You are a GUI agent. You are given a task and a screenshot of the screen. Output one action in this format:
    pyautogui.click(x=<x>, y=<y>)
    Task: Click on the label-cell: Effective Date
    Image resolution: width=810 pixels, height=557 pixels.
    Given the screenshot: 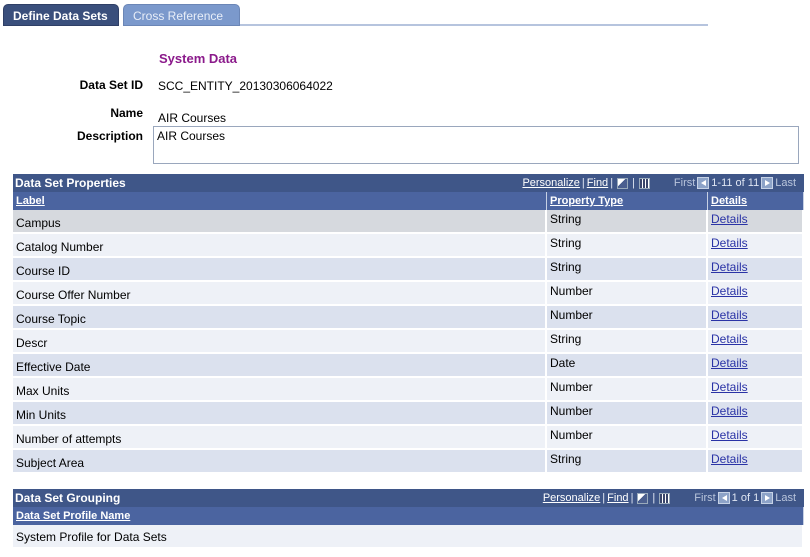 What is the action you would take?
    pyautogui.click(x=280, y=366)
    